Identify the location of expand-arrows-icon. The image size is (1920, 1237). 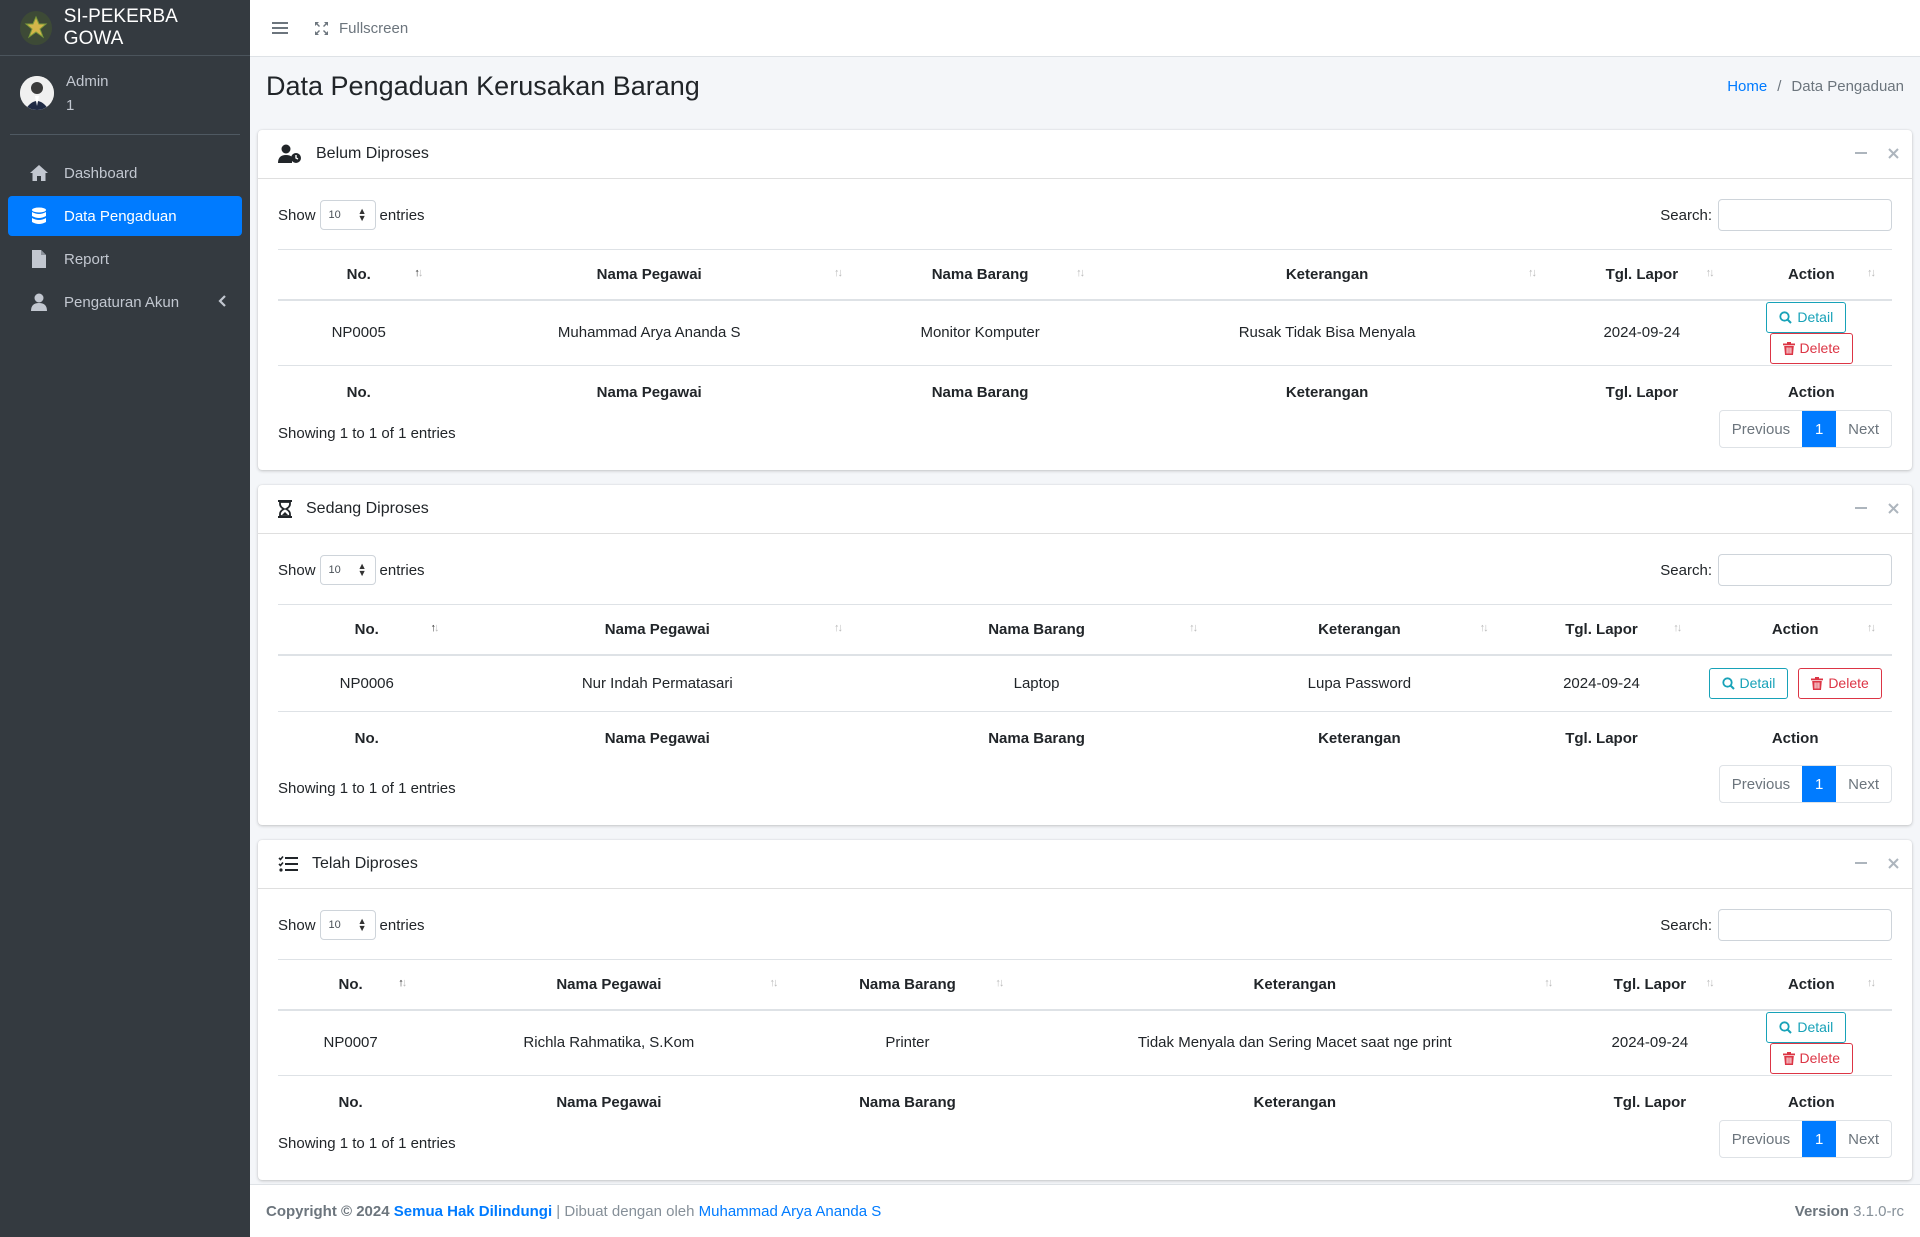
(321, 28).